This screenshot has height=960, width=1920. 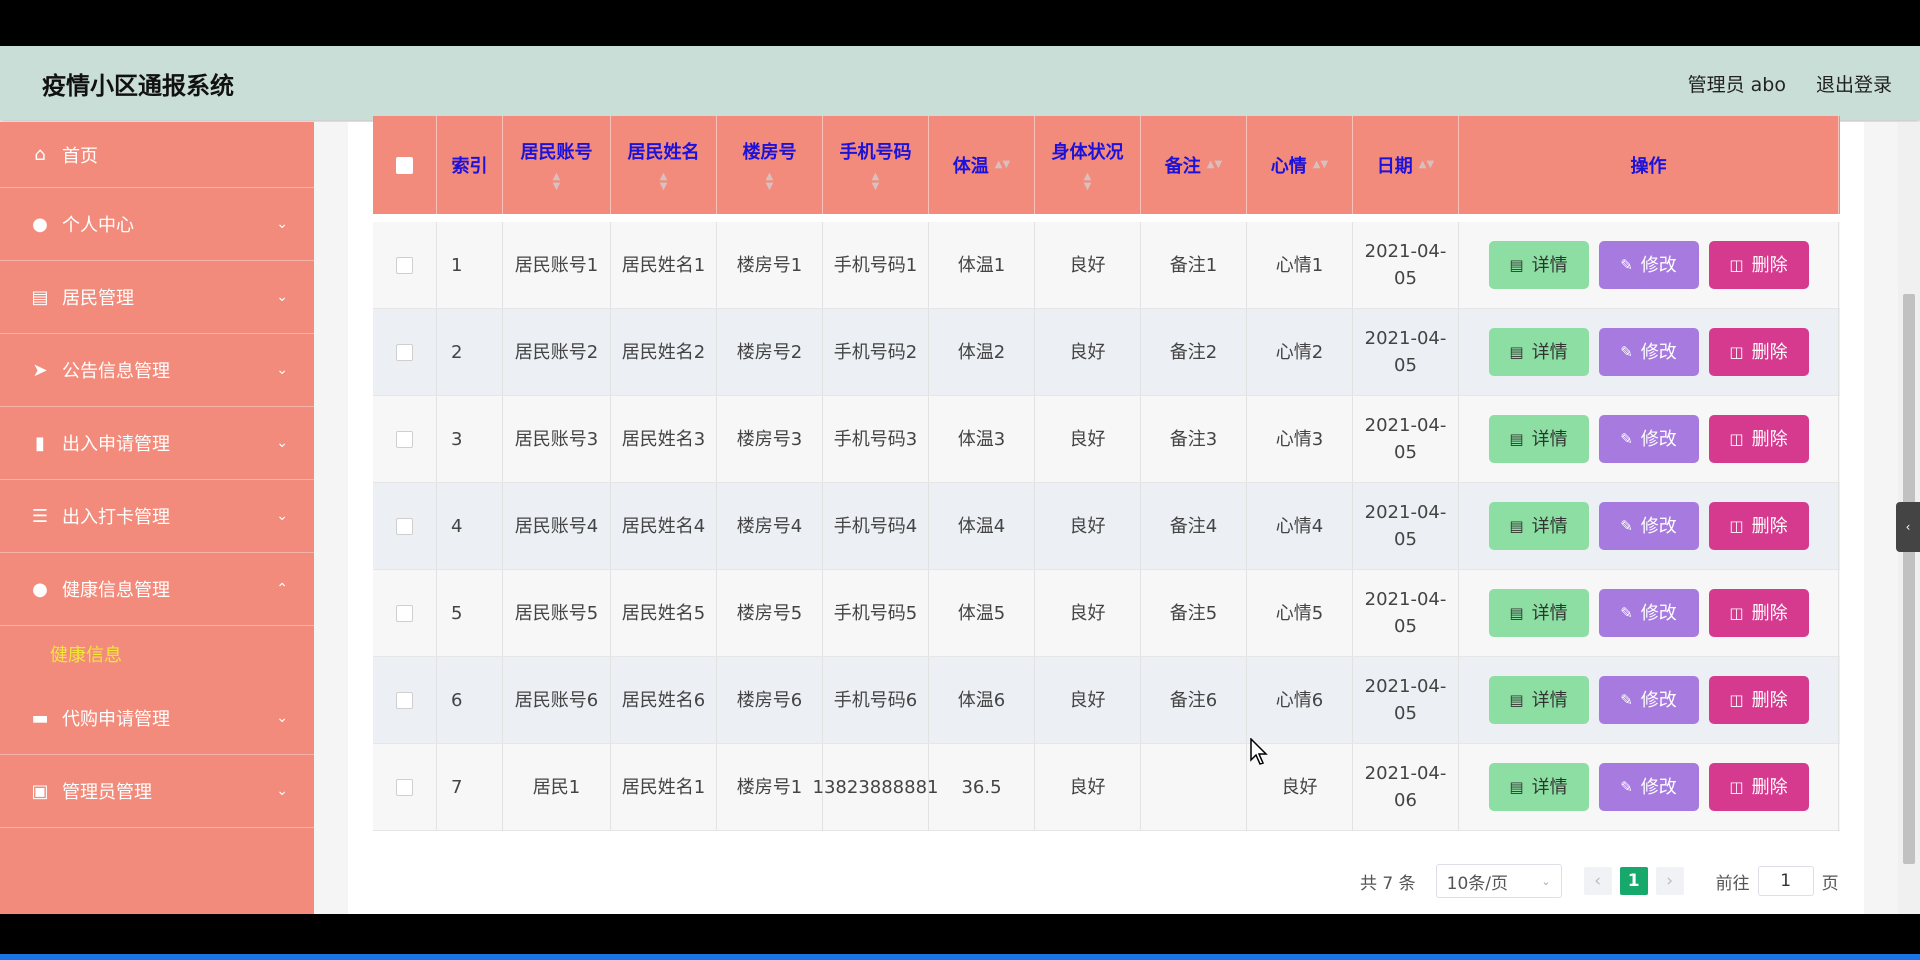 I want to click on column-header-9: 日期 ▲▼, so click(x=1406, y=165).